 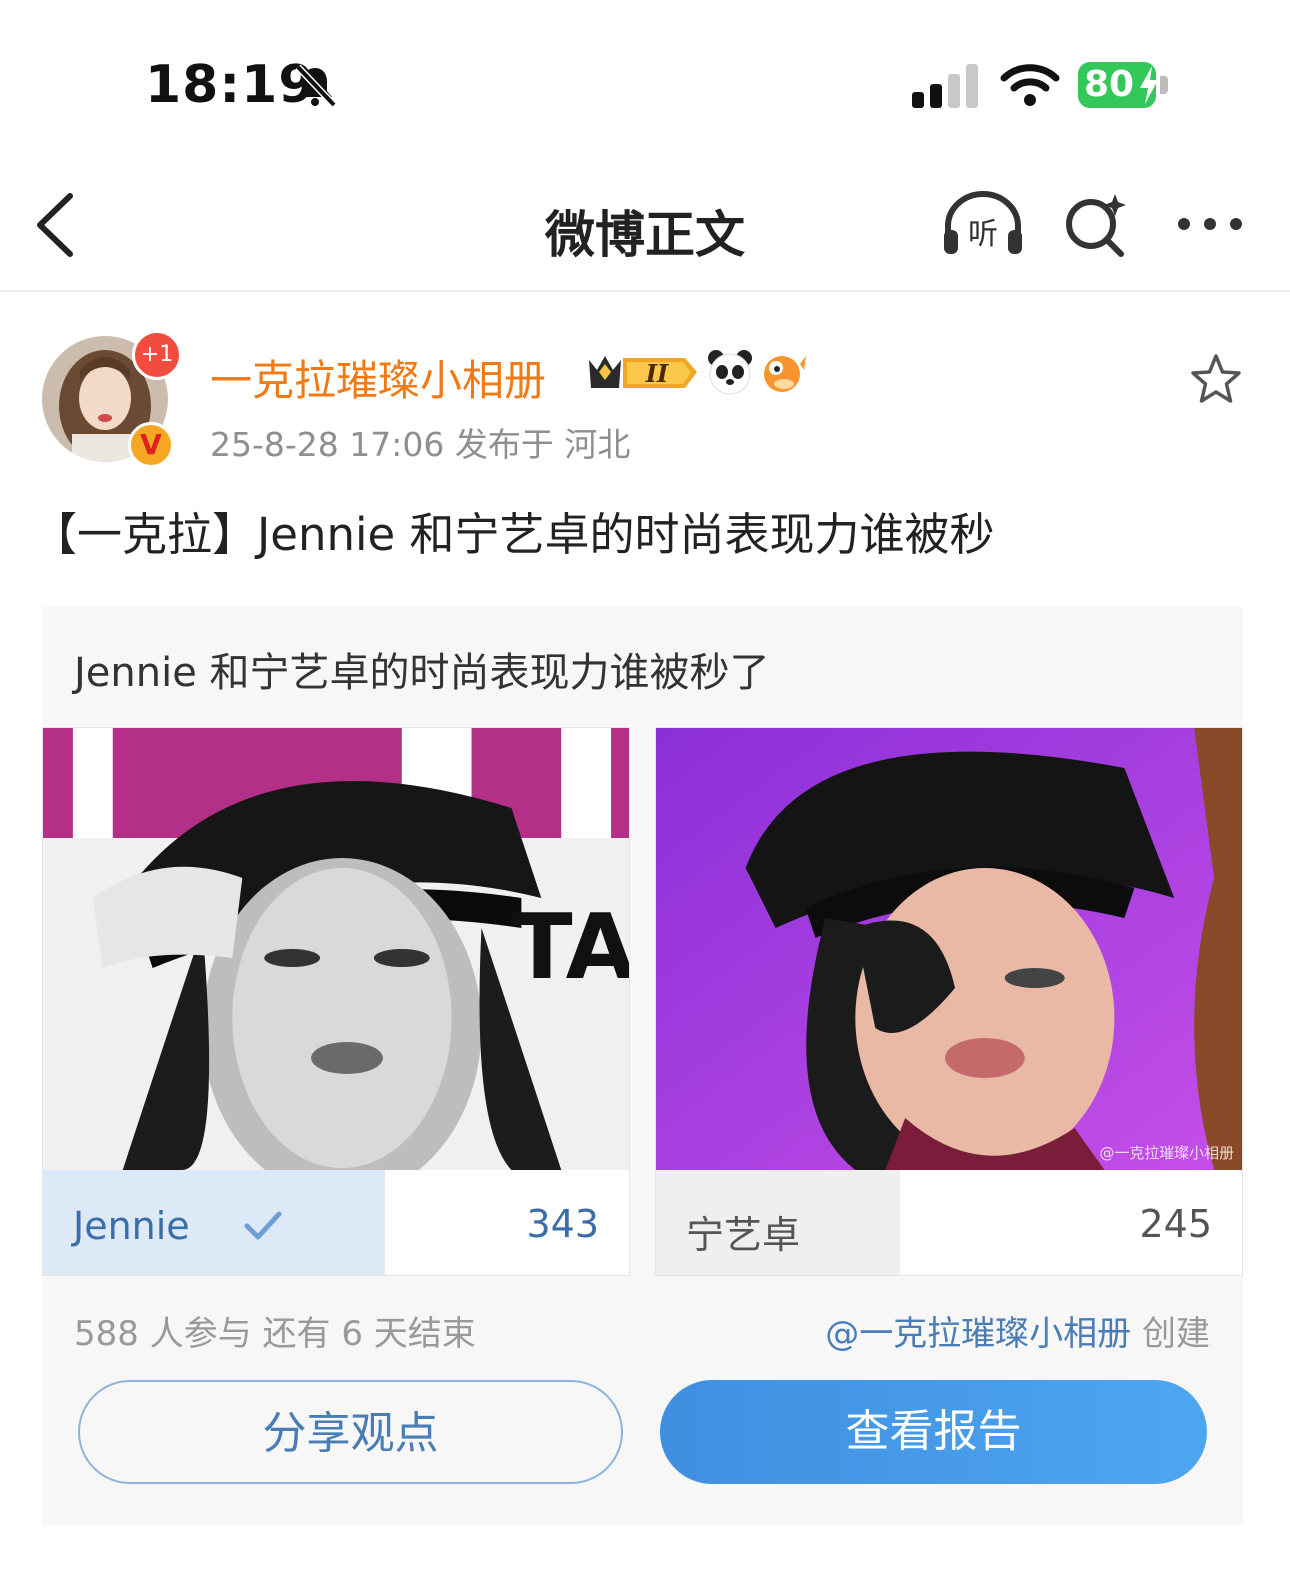 What do you see at coordinates (657, 373) in the screenshot?
I see `svg-text: II` at bounding box center [657, 373].